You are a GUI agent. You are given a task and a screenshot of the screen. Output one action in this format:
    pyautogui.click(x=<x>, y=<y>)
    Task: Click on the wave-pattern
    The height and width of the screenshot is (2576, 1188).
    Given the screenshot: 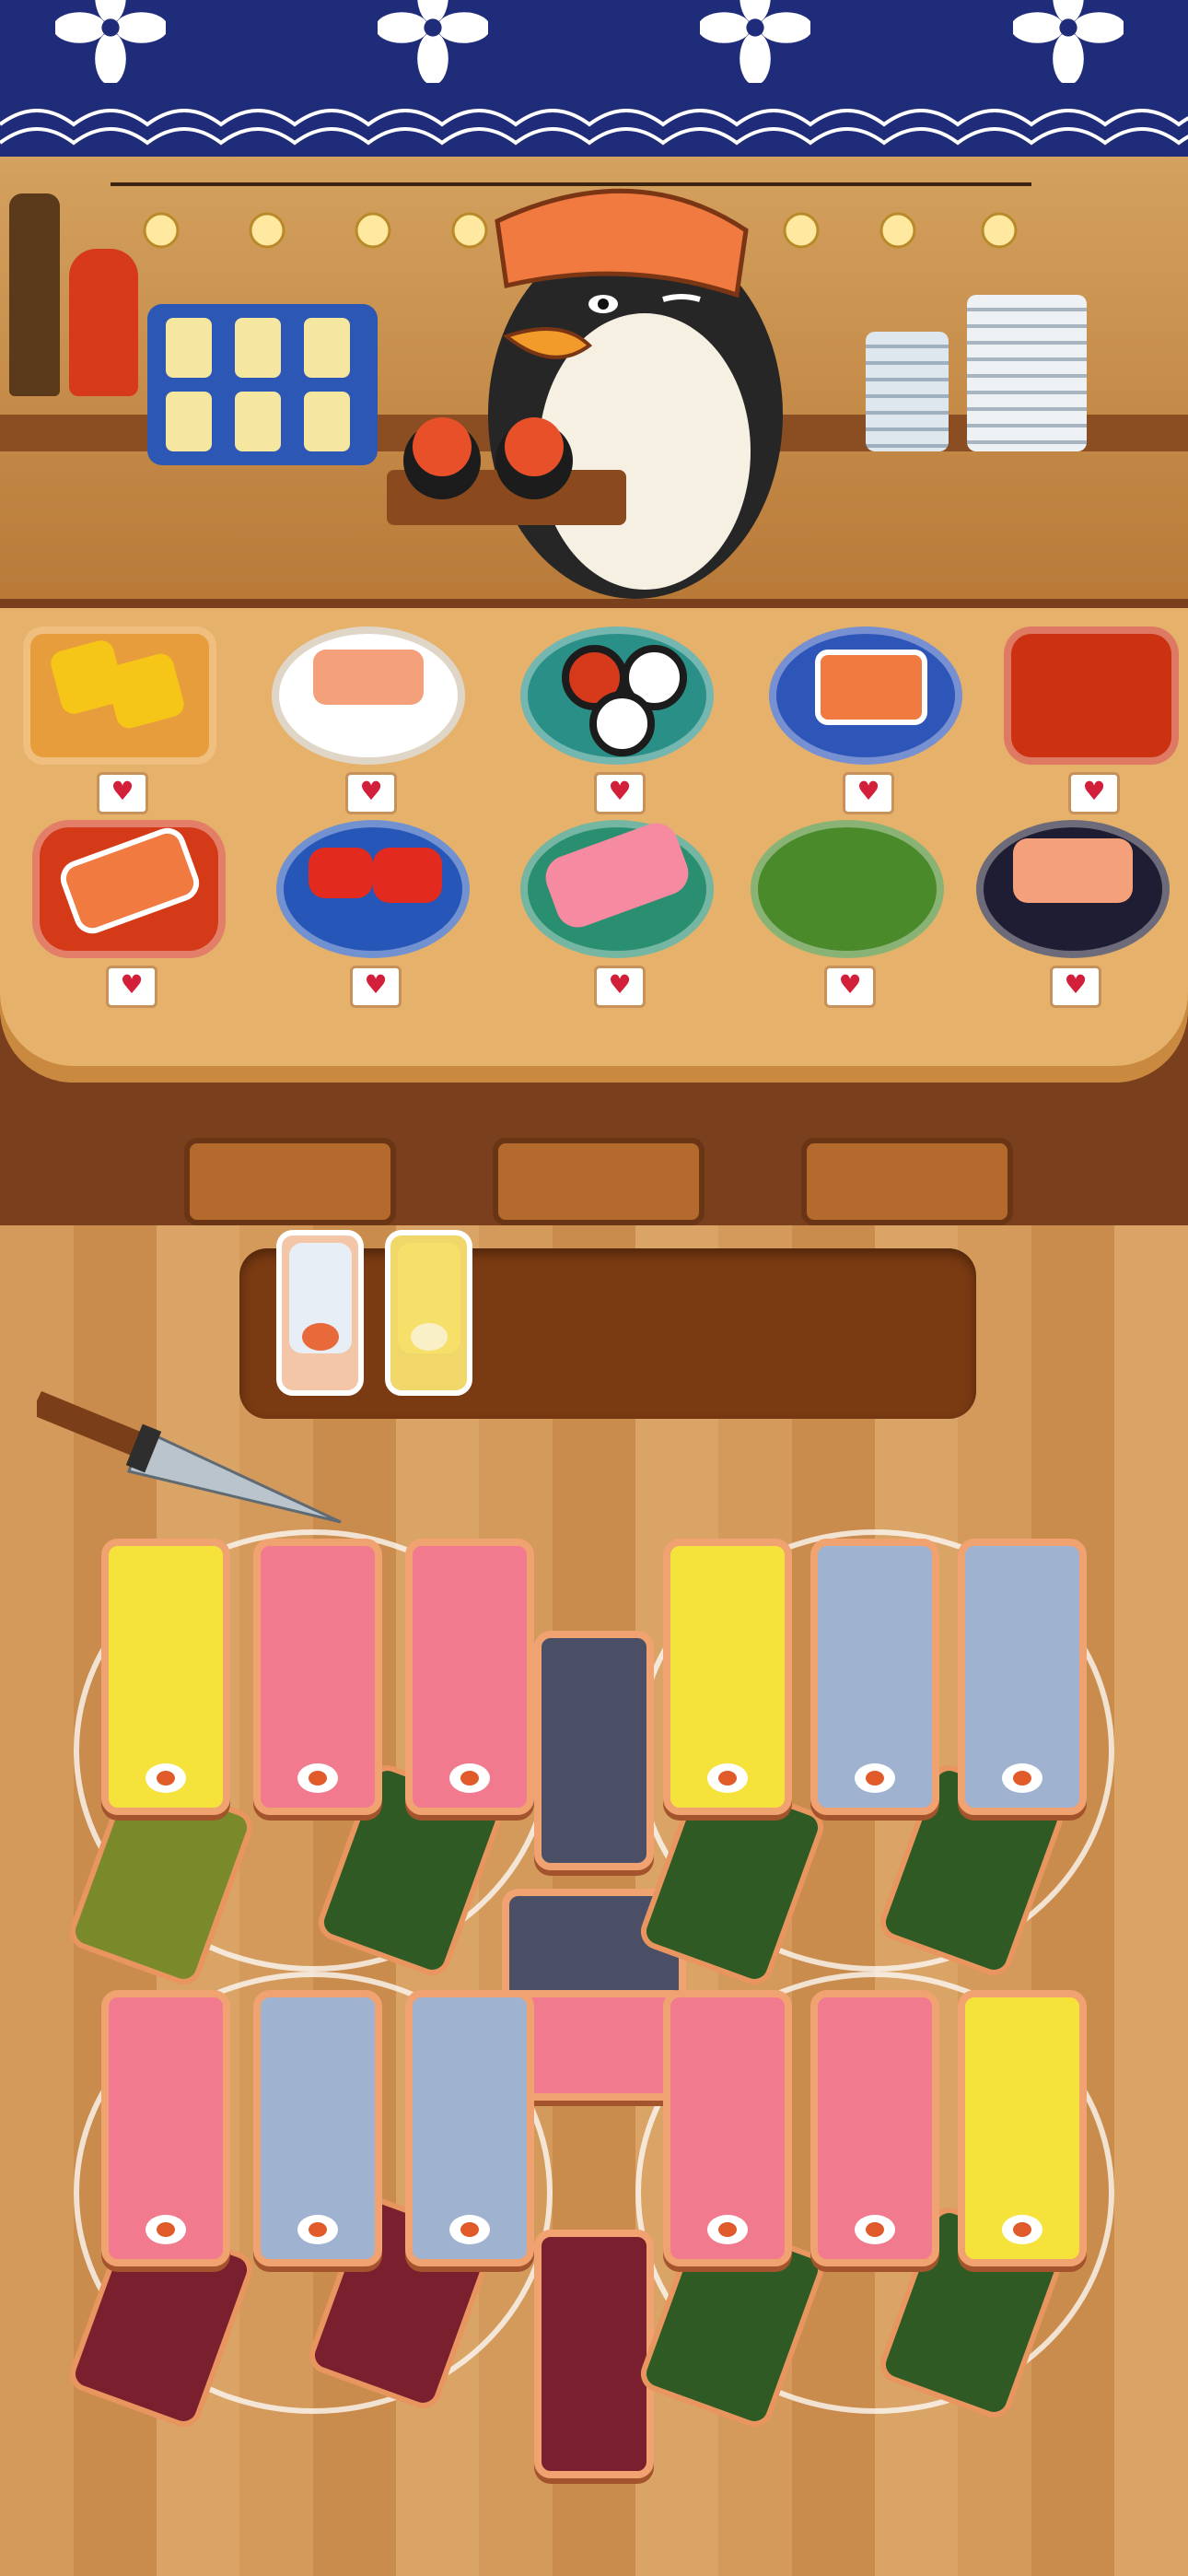 What is the action you would take?
    pyautogui.click(x=594, y=127)
    